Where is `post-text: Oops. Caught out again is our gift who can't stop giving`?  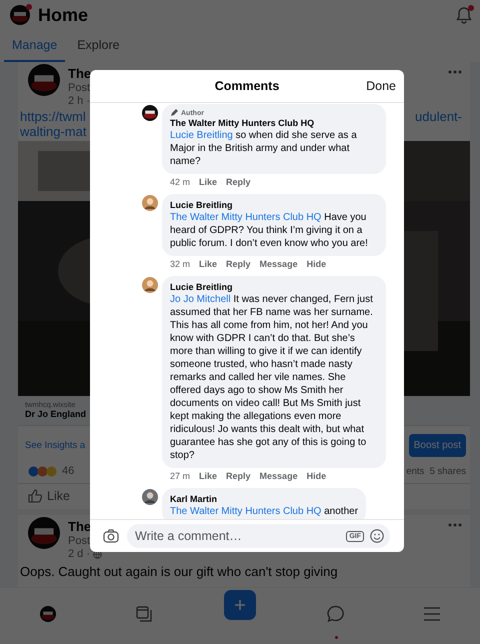
post-text: Oops. Caught out again is our gift who can't stop giving is located at coordinates (179, 572).